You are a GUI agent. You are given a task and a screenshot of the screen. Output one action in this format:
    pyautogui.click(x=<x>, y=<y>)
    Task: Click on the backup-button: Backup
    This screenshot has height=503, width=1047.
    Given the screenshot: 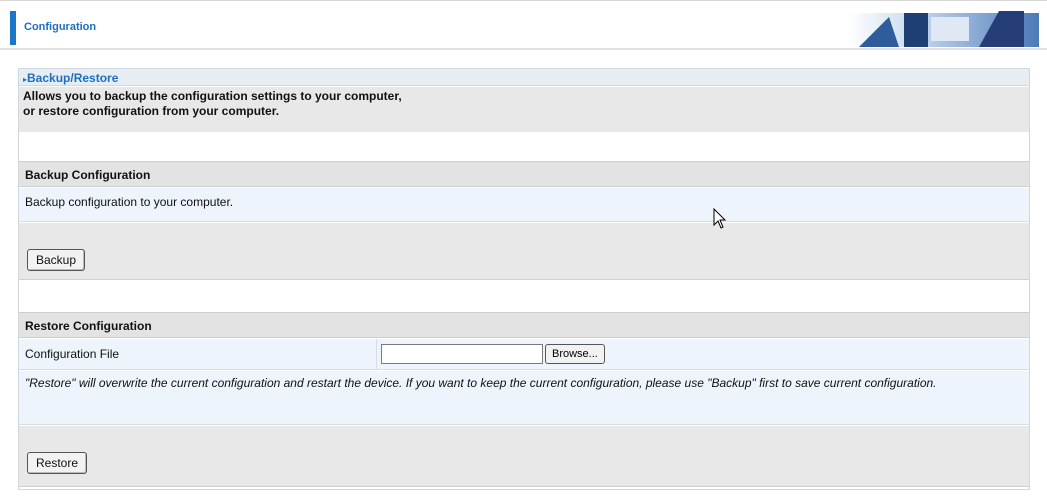 What is the action you would take?
    pyautogui.click(x=56, y=260)
    